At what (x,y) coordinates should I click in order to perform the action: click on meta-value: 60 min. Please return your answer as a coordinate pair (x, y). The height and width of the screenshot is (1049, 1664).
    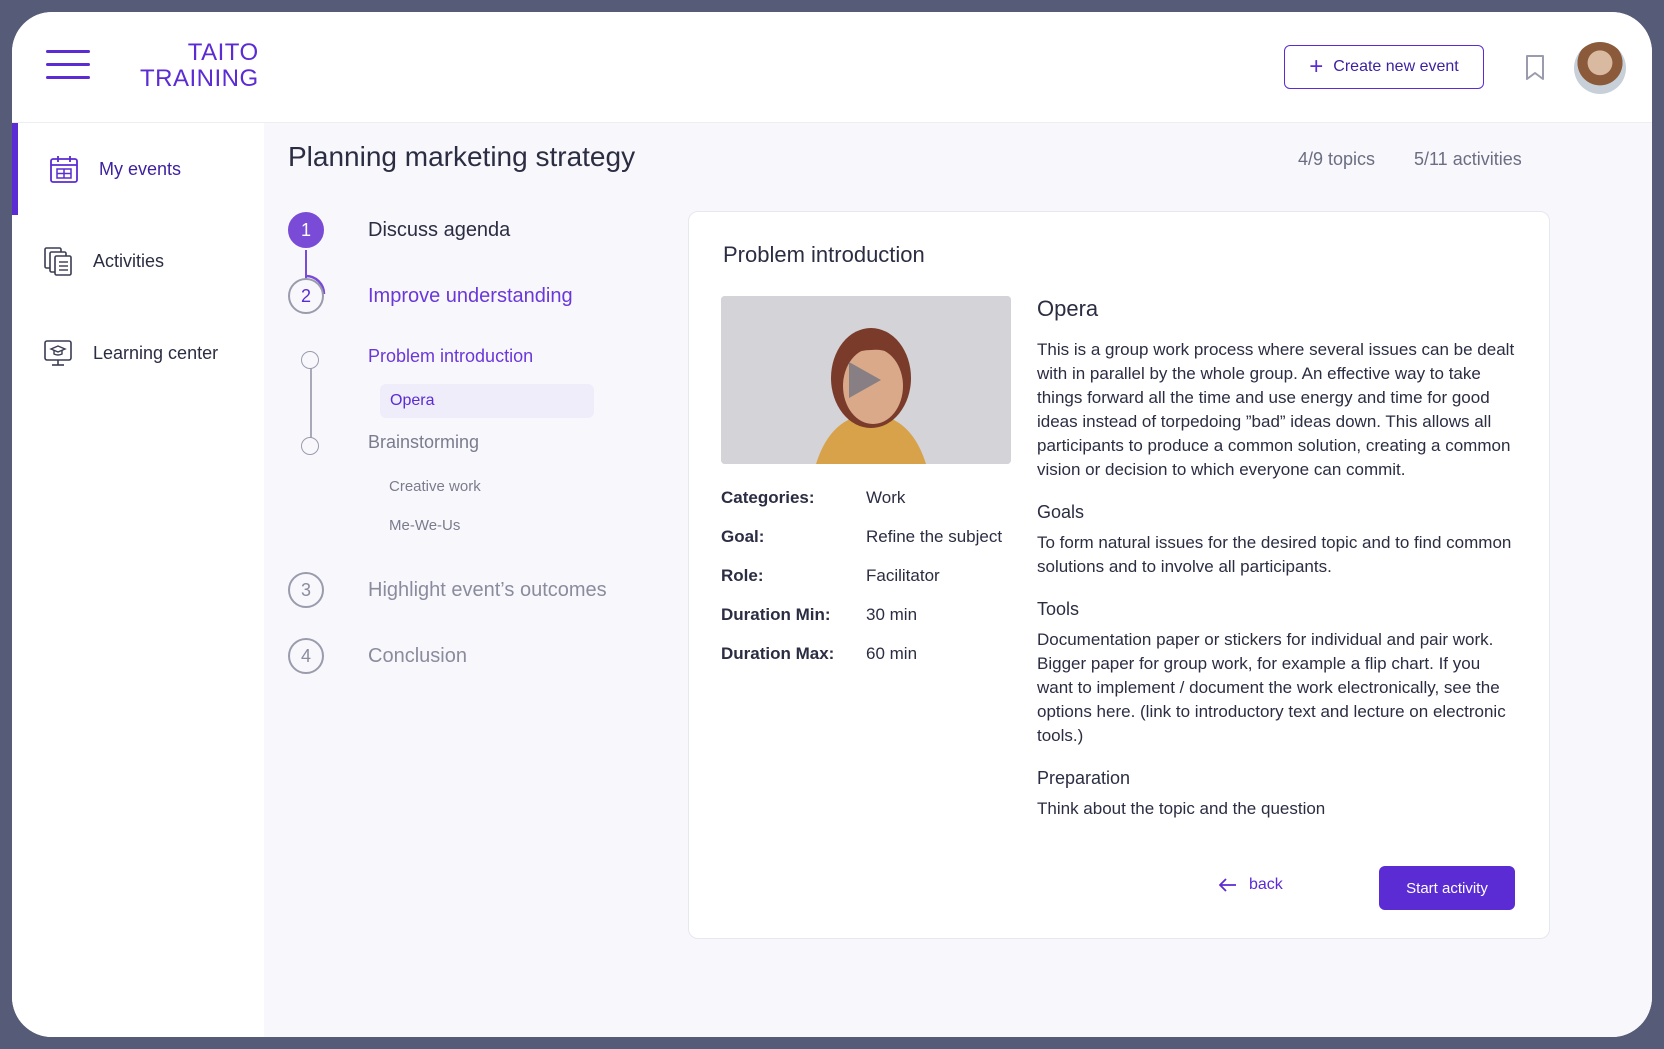
    Looking at the image, I should click on (892, 653).